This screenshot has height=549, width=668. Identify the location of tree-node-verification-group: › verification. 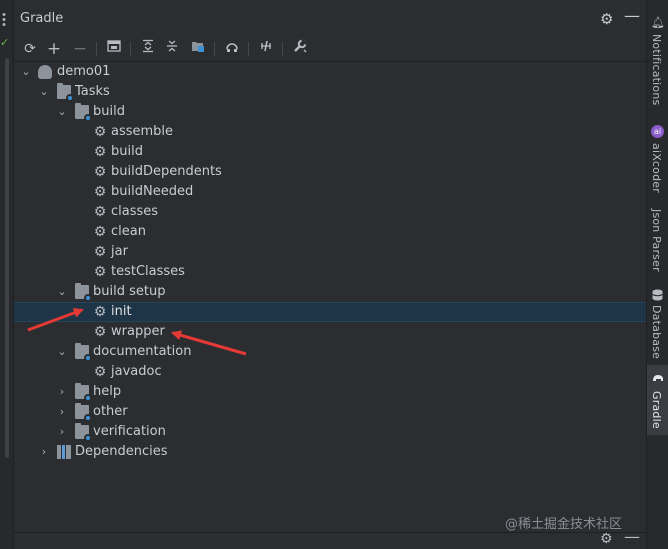
(330, 432).